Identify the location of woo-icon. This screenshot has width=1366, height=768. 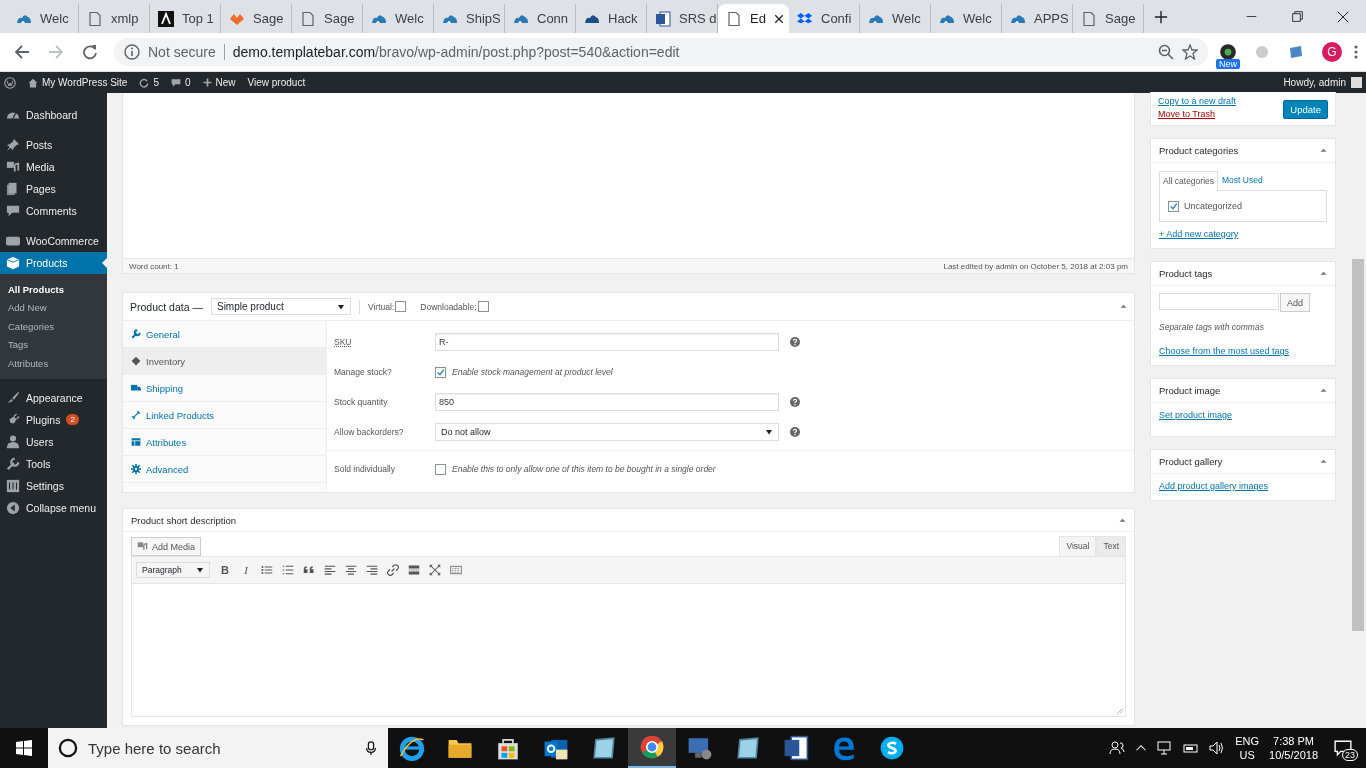
(13, 241).